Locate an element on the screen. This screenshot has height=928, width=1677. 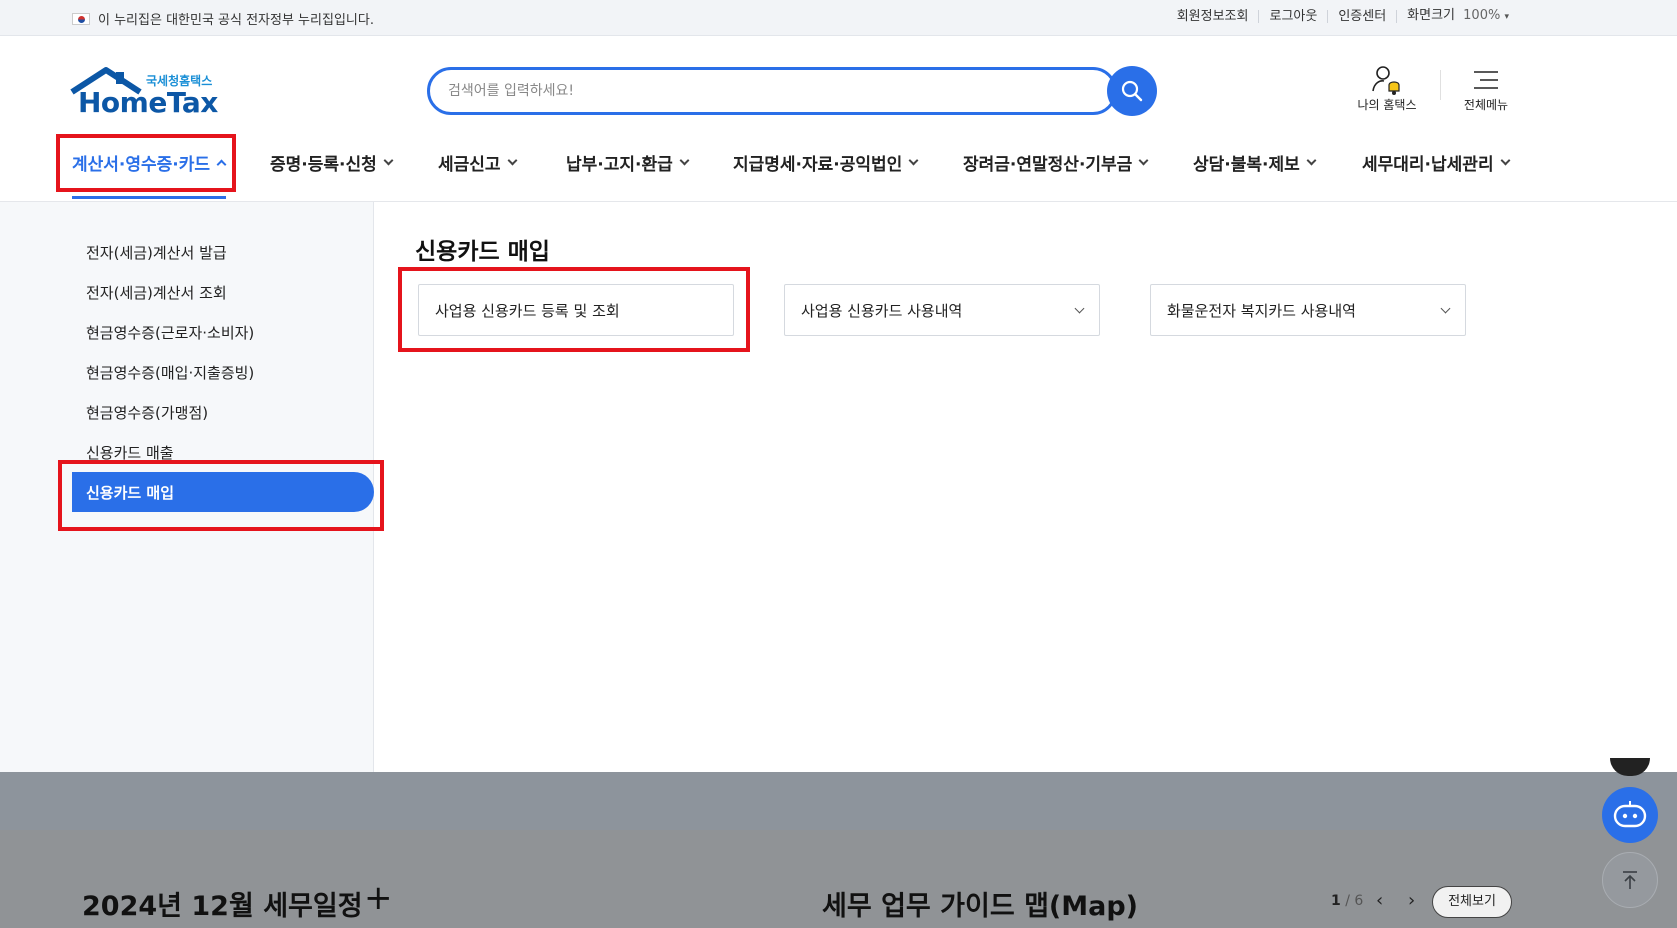
logo-title: HomeTax is located at coordinates (148, 102).